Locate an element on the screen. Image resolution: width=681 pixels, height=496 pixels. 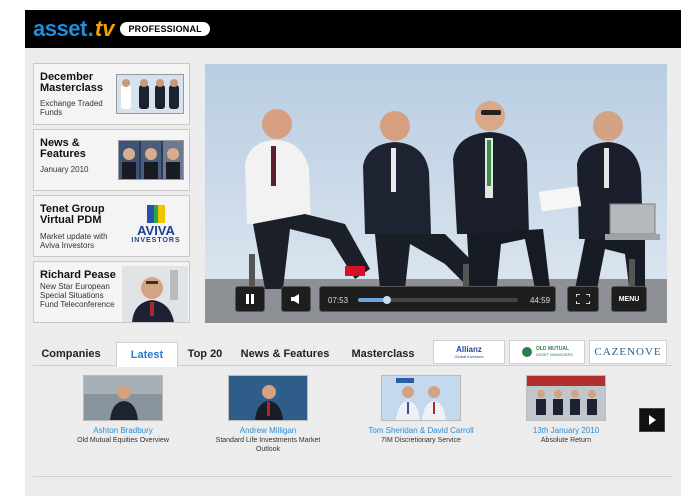
video-description: Absolute Return is located at coordinates (566, 440).